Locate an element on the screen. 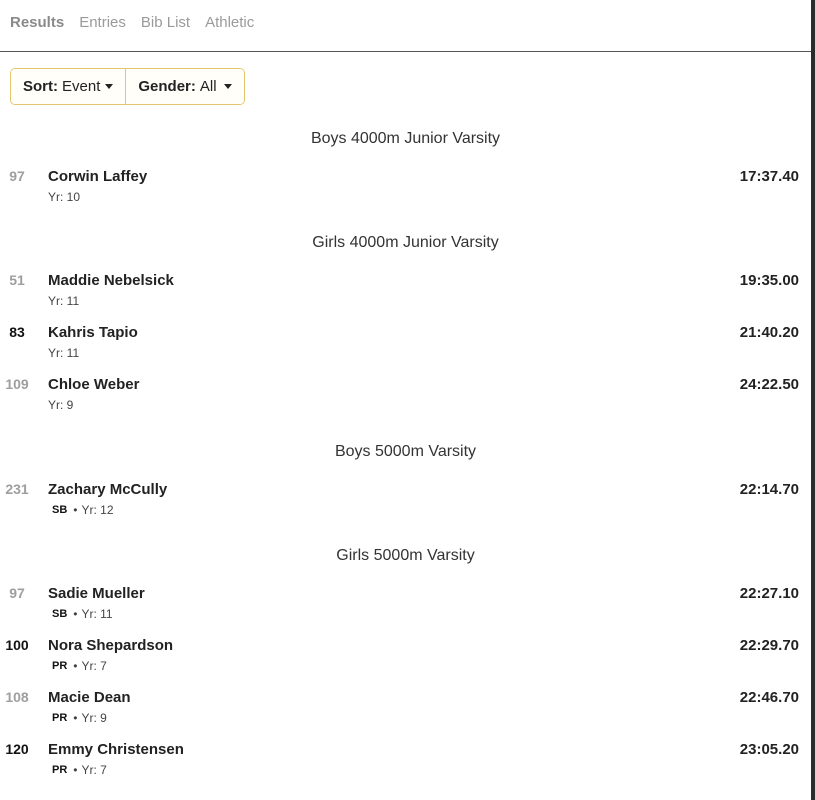 This screenshot has width=815, height=800. result-row: 97 Corwin Laffey Yr: 10 17:37.40 is located at coordinates (405, 190).